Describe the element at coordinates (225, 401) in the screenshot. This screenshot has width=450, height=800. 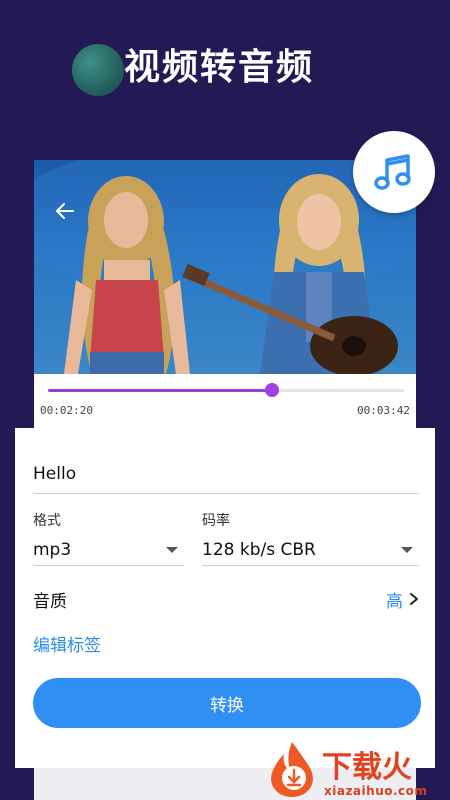
I see `playback-progress: 00:02:20 00:03:42` at that location.